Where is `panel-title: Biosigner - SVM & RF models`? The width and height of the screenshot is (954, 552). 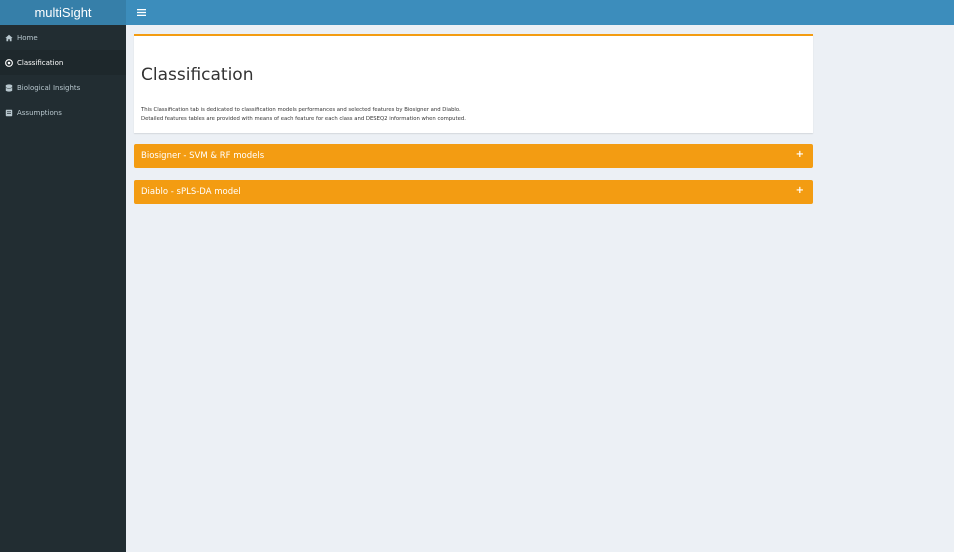 panel-title: Biosigner - SVM & RF models is located at coordinates (203, 156).